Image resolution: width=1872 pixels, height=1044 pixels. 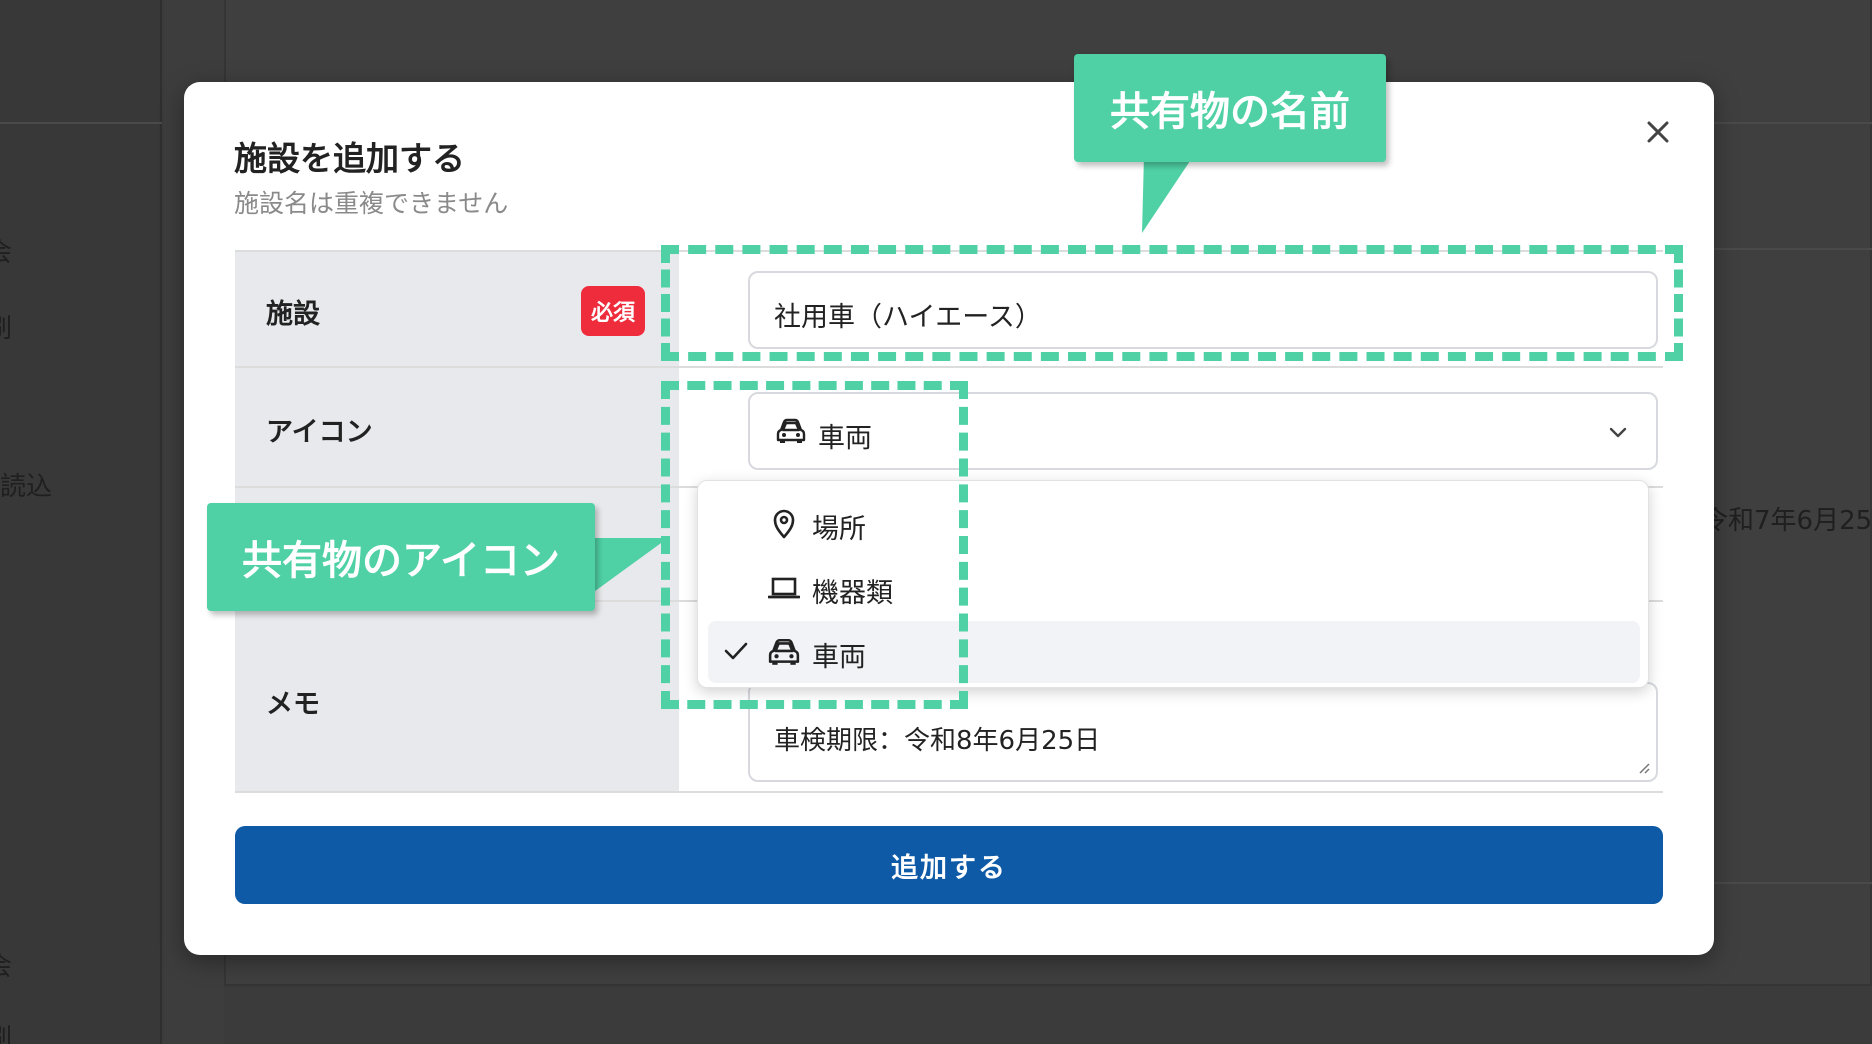 What do you see at coordinates (293, 314) in the screenshot?
I see `facility-label: 施設` at bounding box center [293, 314].